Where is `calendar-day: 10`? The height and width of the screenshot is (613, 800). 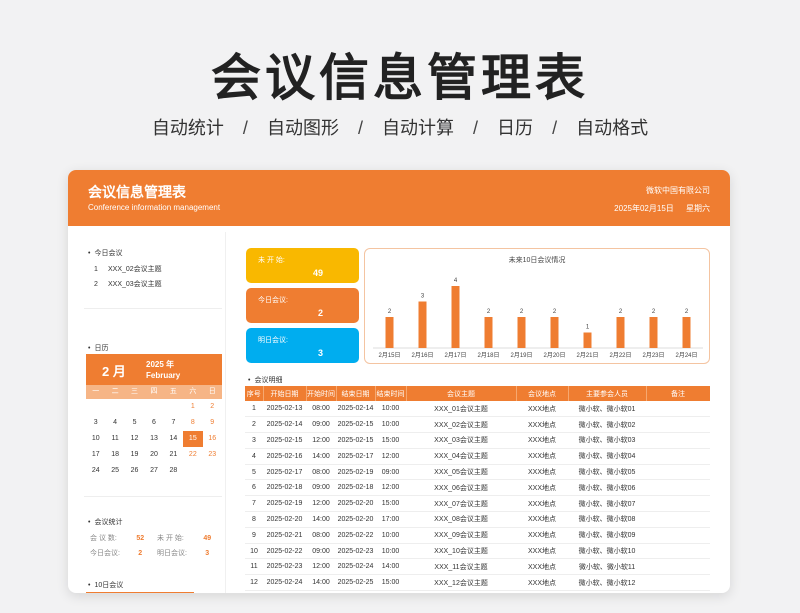 calendar-day: 10 is located at coordinates (95, 439).